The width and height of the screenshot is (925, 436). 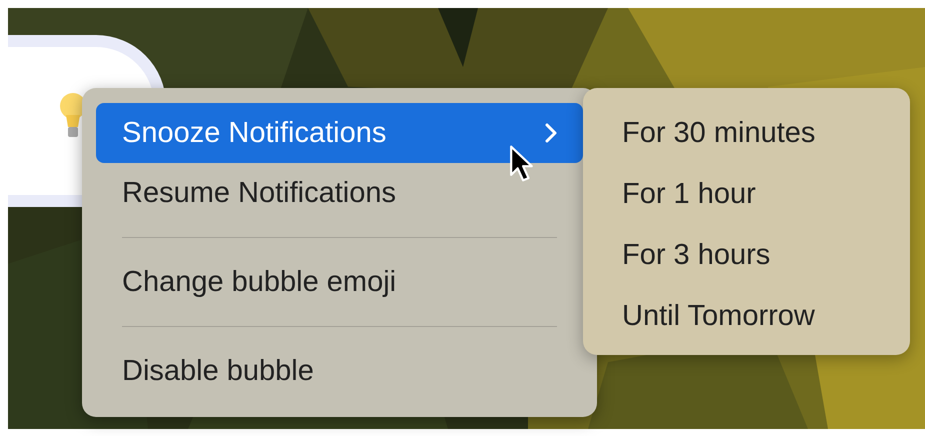 I want to click on menu-item: For 3 hours, so click(x=766, y=255).